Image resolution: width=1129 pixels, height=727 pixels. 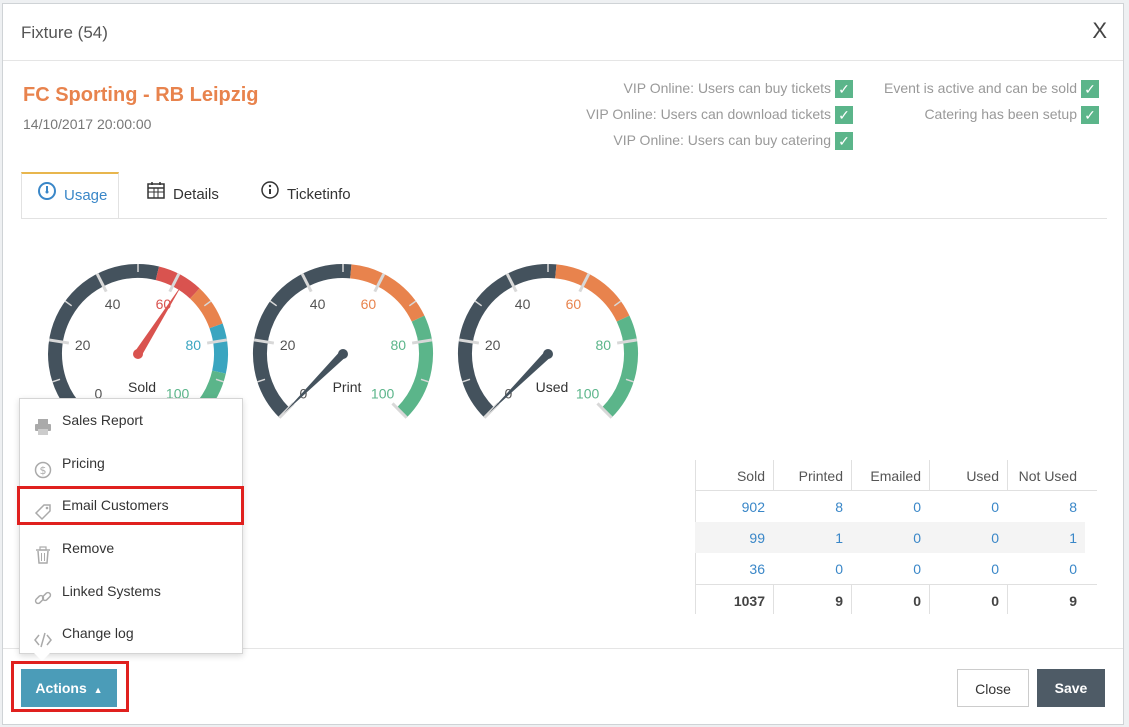 What do you see at coordinates (563, 686) in the screenshot?
I see `modal-footer: Actions ▲ Close Save` at bounding box center [563, 686].